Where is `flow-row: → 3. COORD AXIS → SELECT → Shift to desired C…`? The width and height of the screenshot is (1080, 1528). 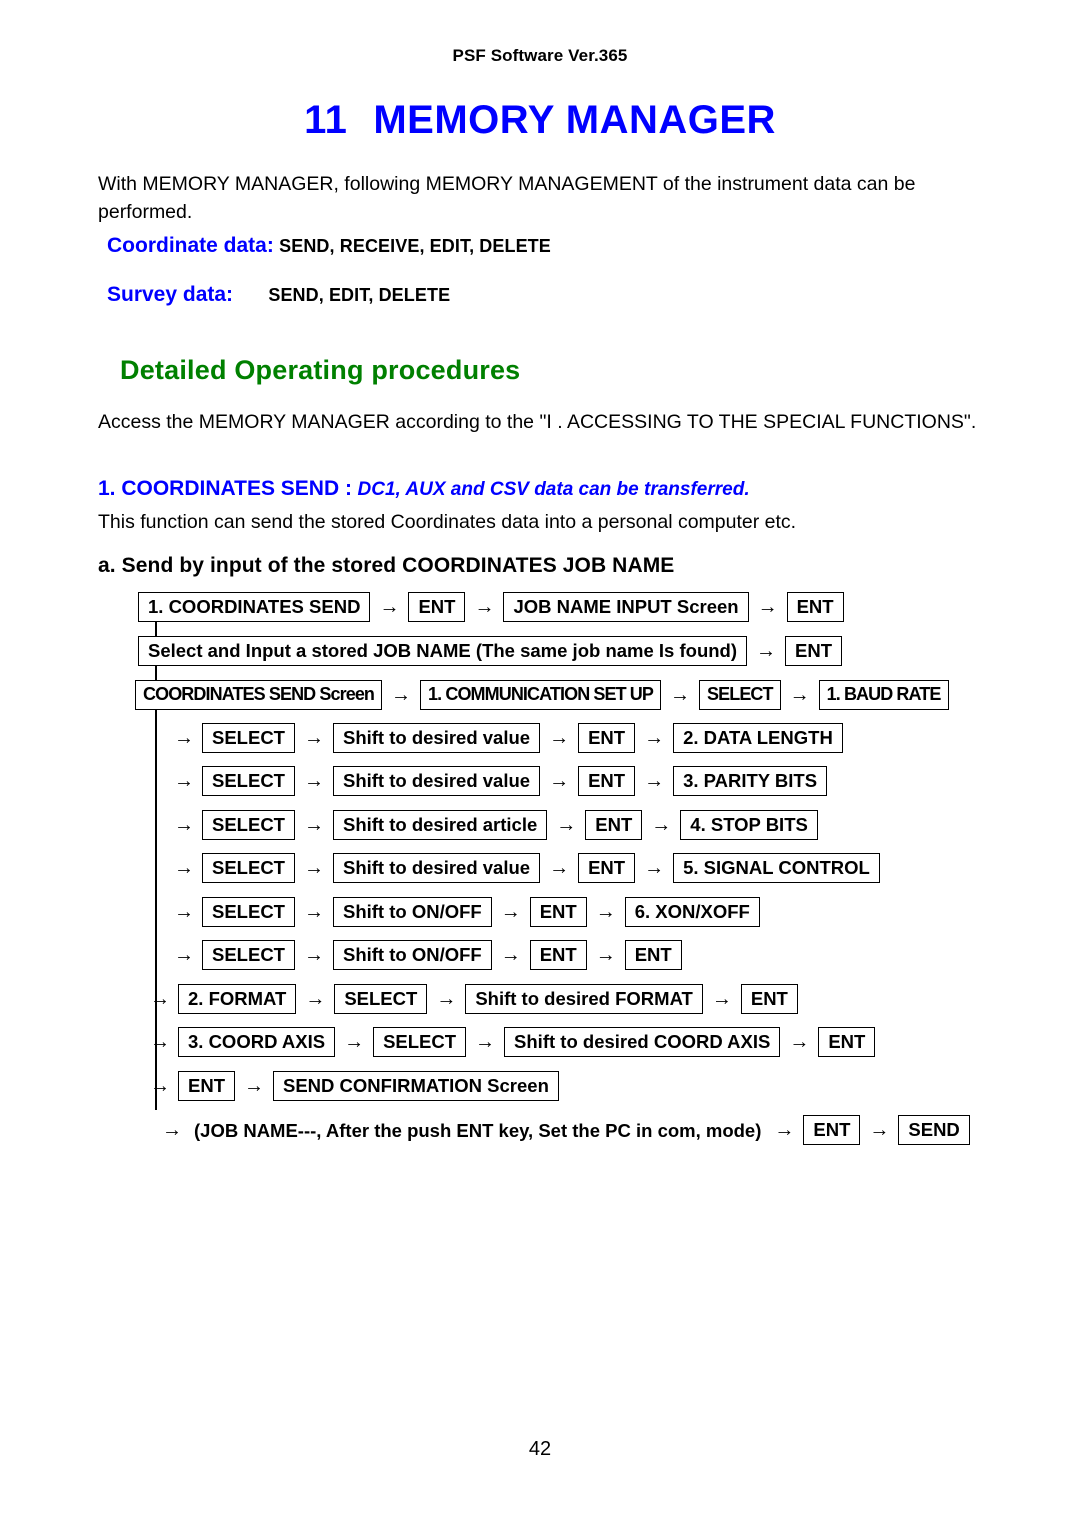
flow-row: → 3. COORD AXIS → SELECT → Shift to desired C… is located at coordinates (512, 1042).